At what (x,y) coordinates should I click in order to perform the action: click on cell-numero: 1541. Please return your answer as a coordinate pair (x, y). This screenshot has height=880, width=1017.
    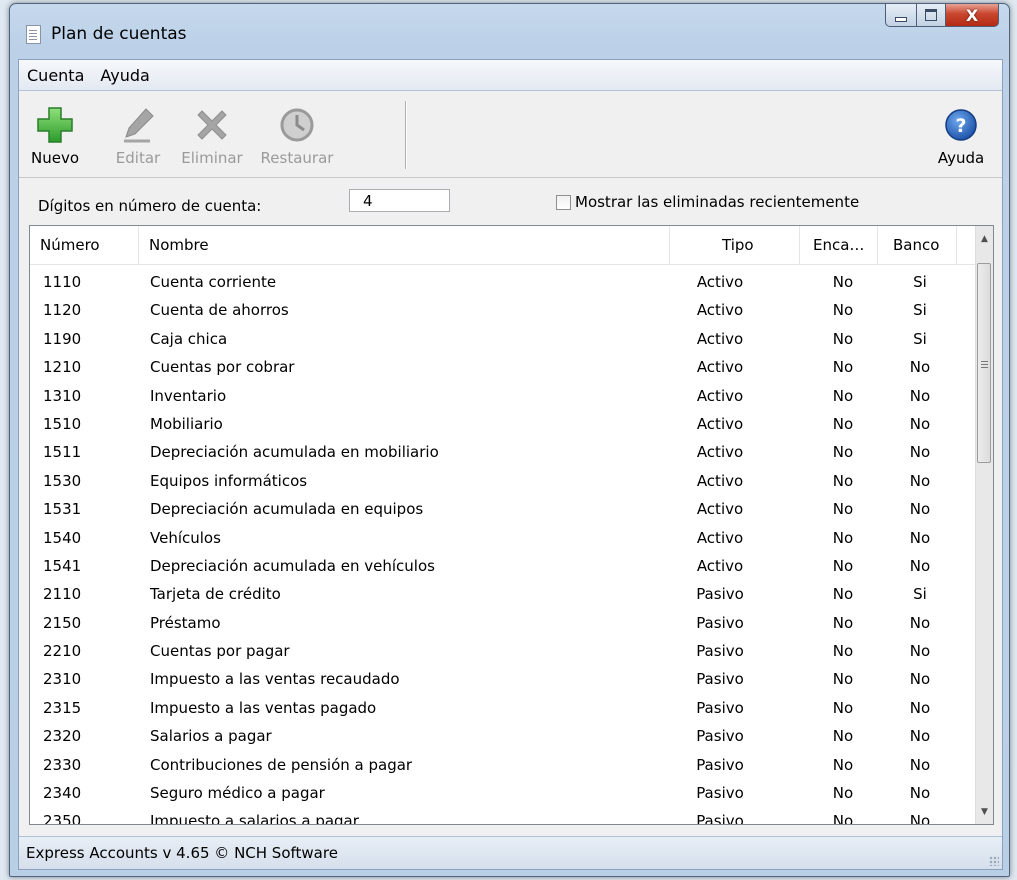
    Looking at the image, I should click on (62, 565).